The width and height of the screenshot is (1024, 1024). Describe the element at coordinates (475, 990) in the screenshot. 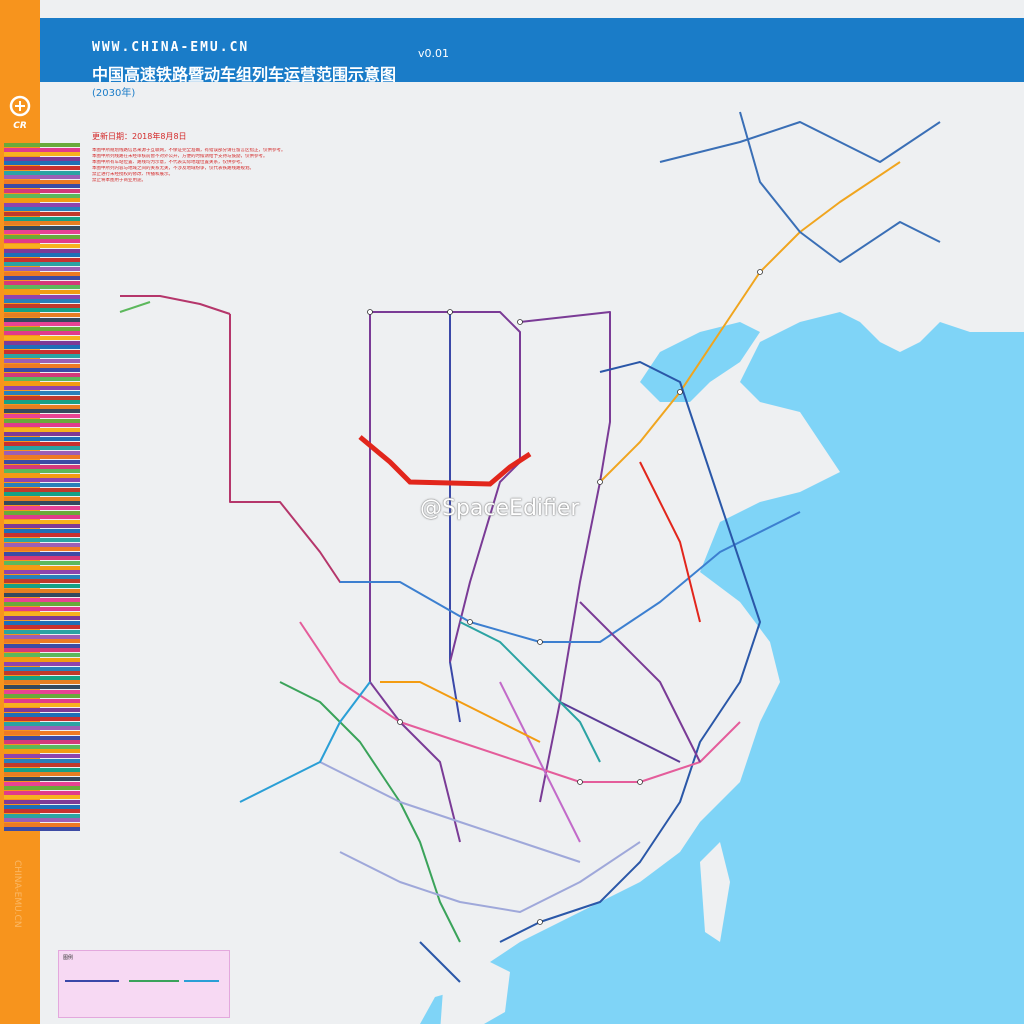

I see `hainan-island` at that location.